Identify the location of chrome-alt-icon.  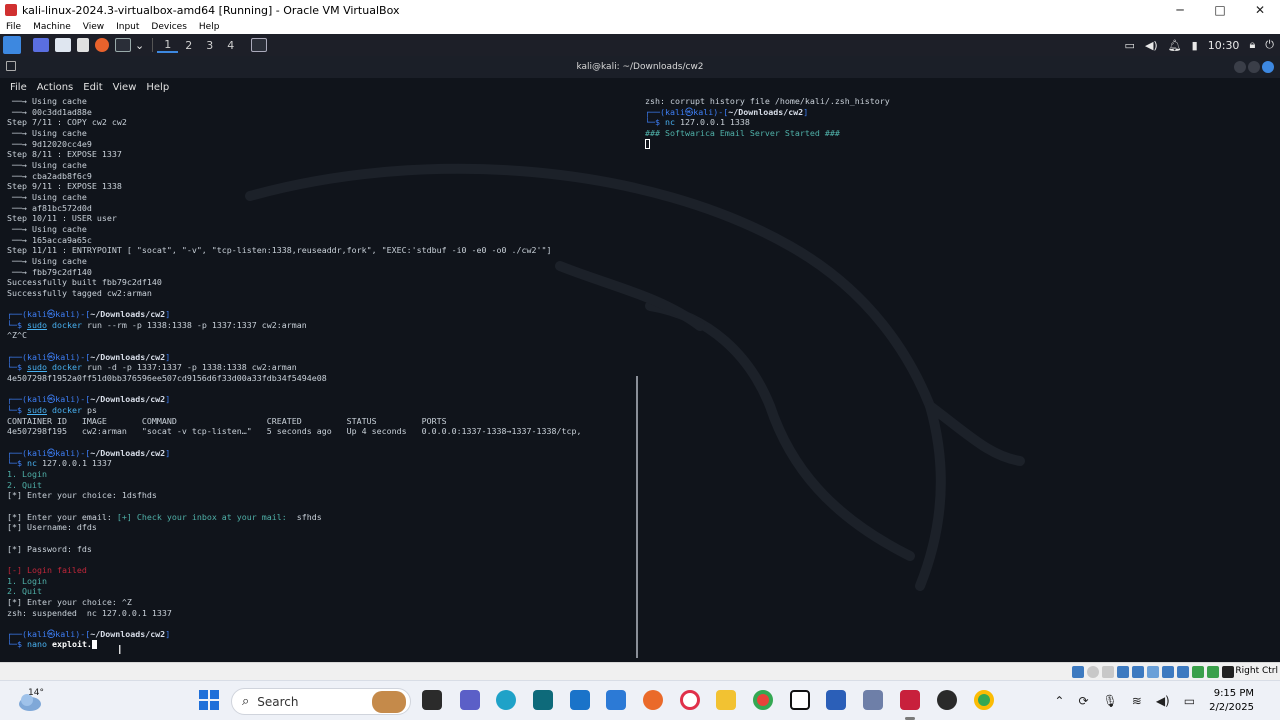
(984, 700).